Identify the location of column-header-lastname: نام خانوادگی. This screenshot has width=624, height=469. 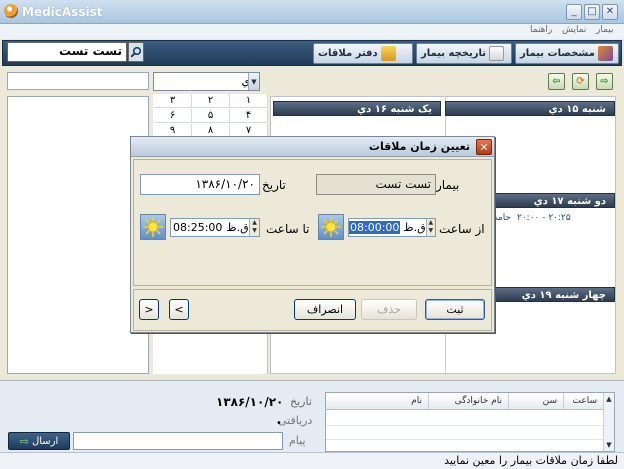
(469, 401).